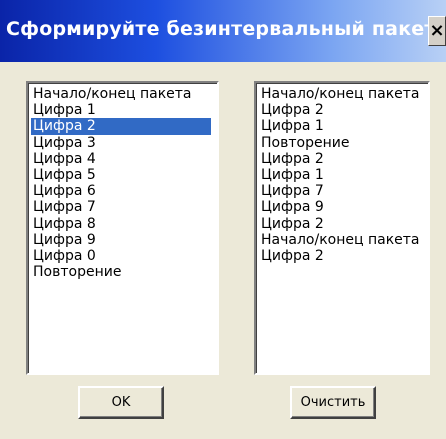 This screenshot has height=439, width=446. Describe the element at coordinates (121, 402) in the screenshot. I see `ok-button: OK` at that location.